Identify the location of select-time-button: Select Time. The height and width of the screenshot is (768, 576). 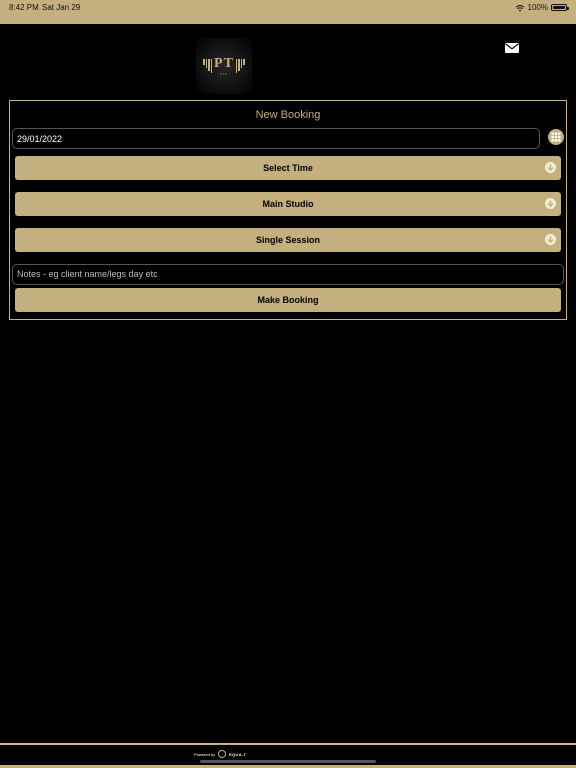
(288, 168).